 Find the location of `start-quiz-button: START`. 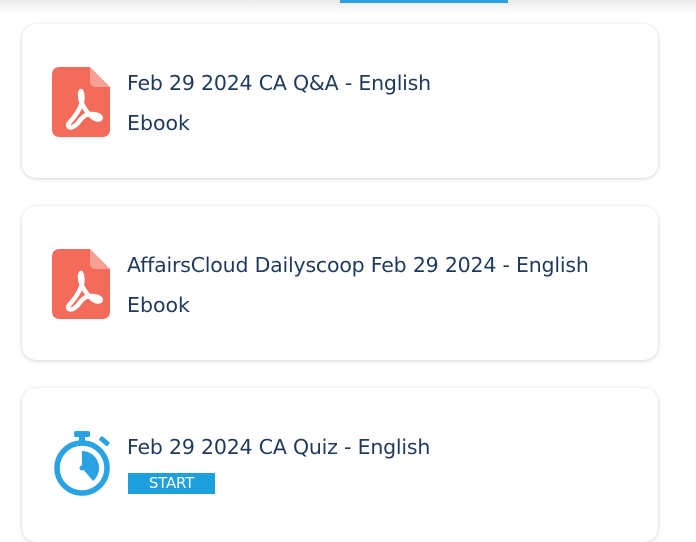

start-quiz-button: START is located at coordinates (171, 483).